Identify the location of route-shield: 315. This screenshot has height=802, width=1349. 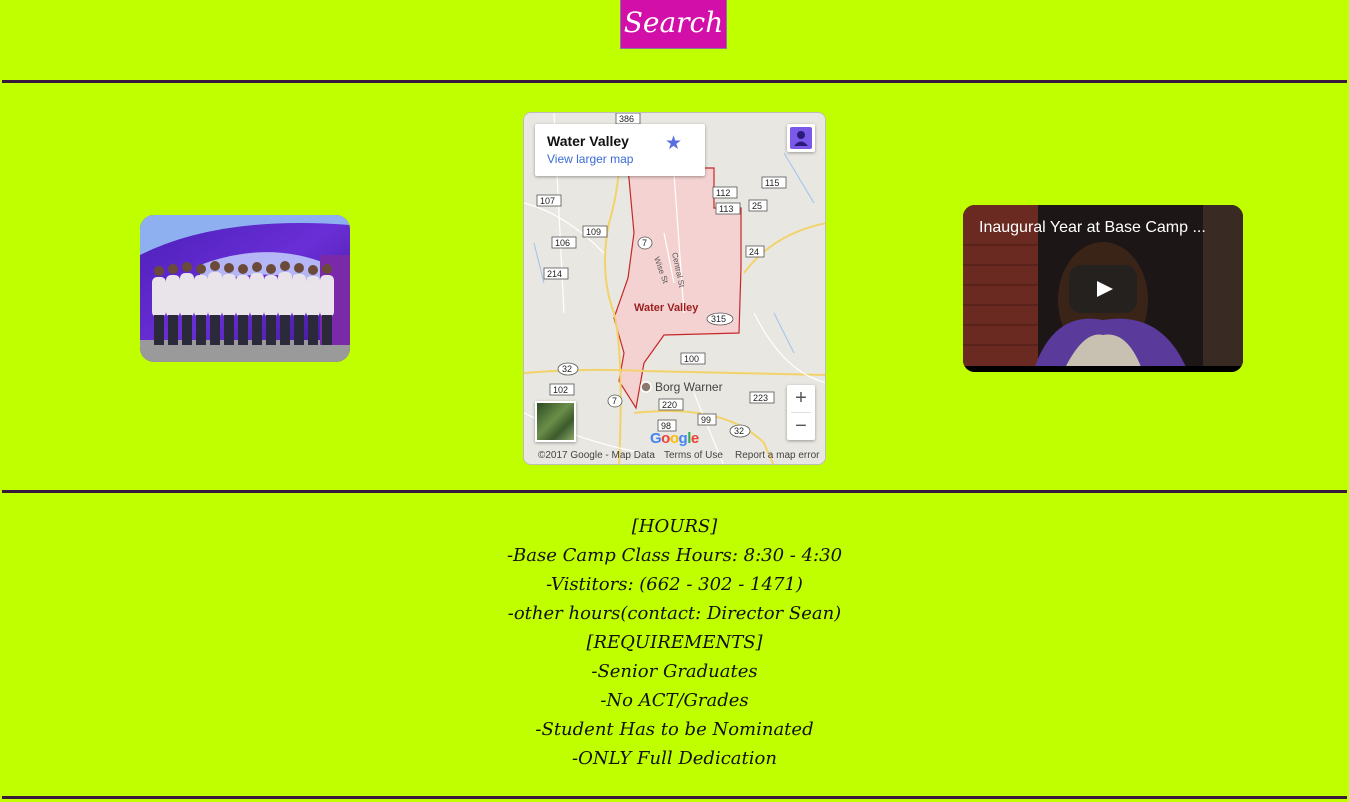
(720, 319).